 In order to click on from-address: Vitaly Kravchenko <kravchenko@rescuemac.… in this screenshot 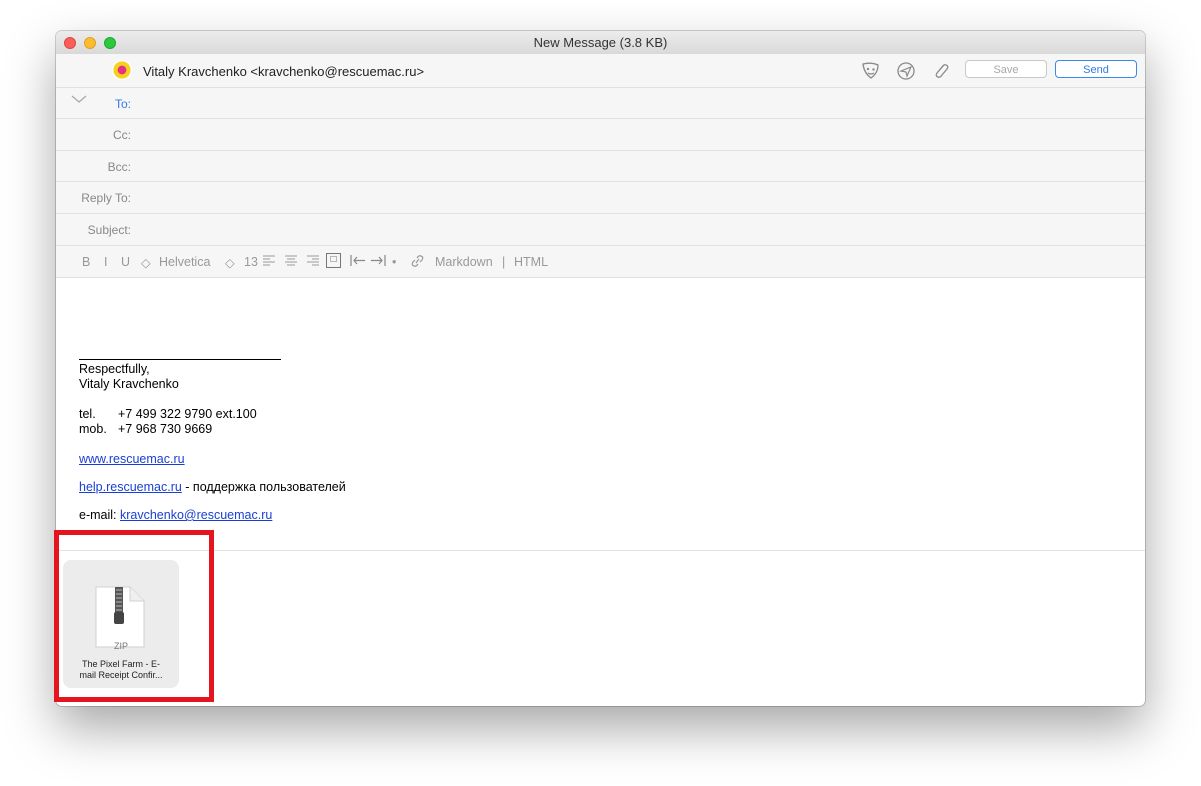, I will do `click(283, 71)`.